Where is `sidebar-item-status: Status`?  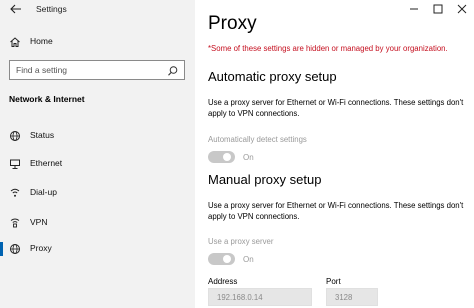
sidebar-item-status: Status is located at coordinates (97, 137).